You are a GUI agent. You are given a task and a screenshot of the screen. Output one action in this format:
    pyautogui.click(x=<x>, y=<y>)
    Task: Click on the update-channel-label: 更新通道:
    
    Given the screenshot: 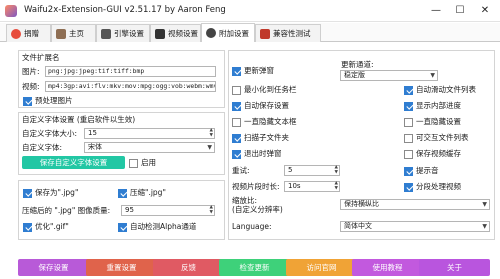 What is the action you would take?
    pyautogui.click(x=357, y=64)
    